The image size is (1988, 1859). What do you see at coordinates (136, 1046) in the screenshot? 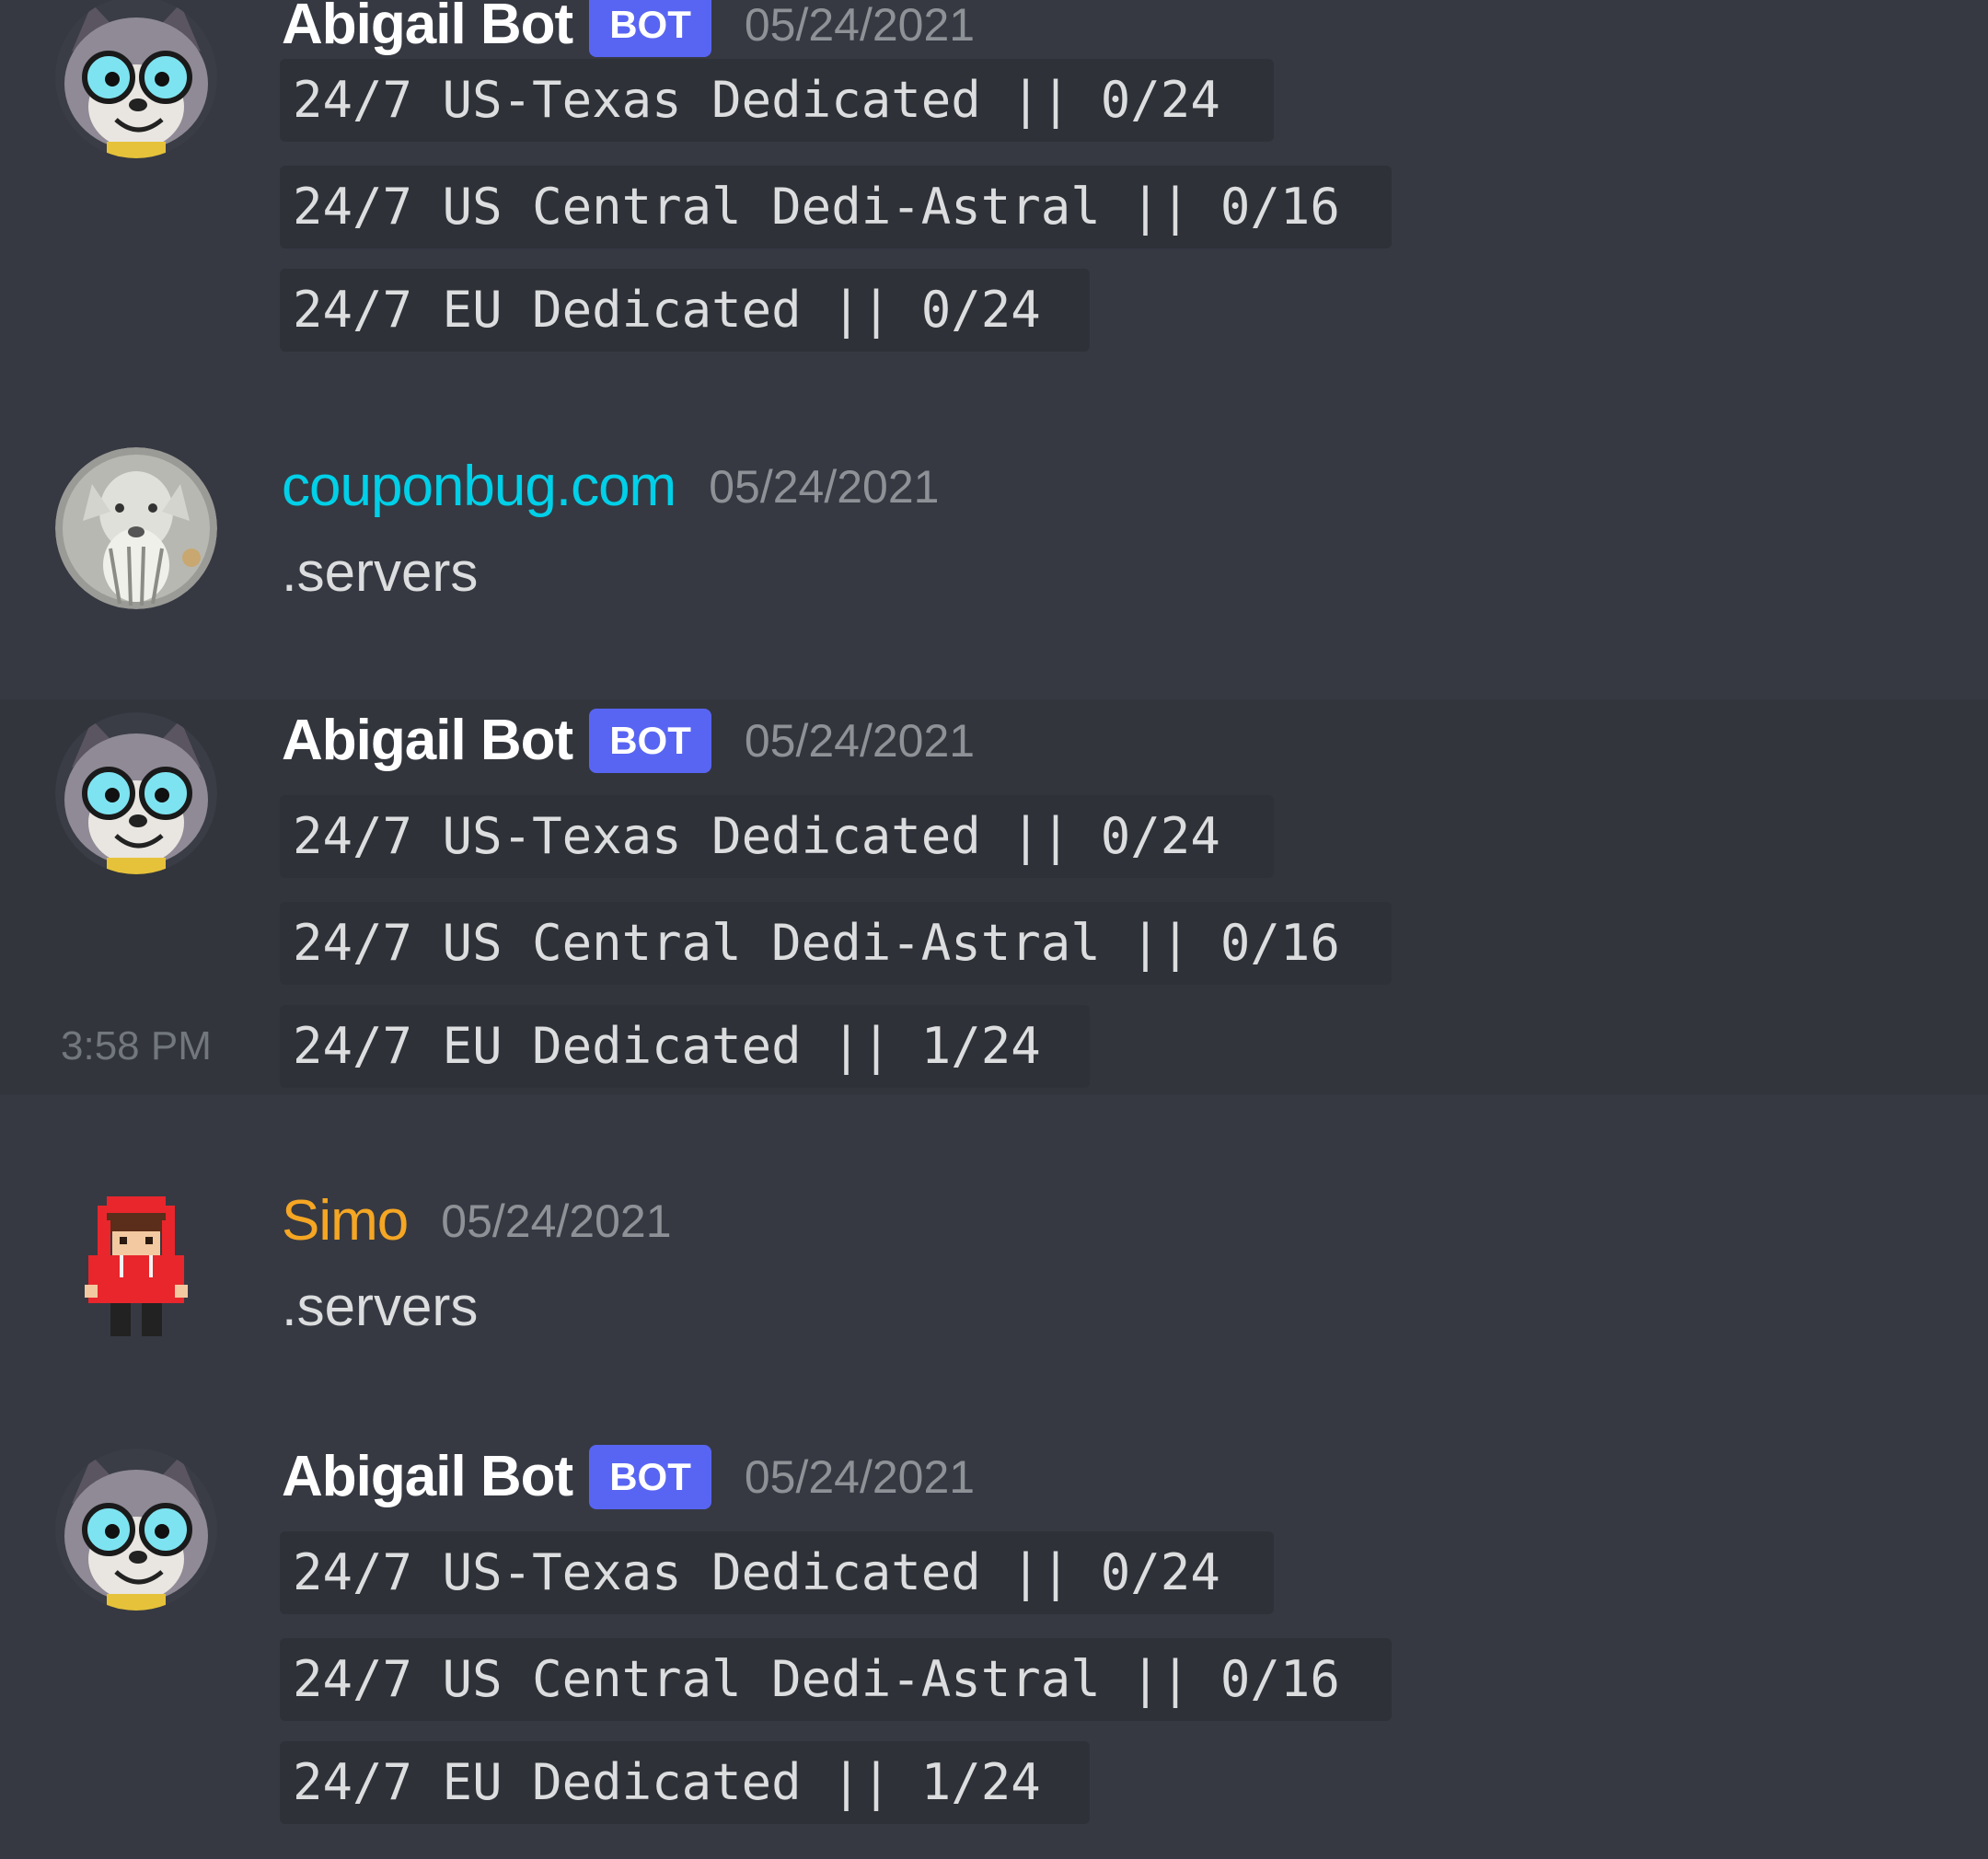
I see `hover-timestamp: 3:58 PM` at bounding box center [136, 1046].